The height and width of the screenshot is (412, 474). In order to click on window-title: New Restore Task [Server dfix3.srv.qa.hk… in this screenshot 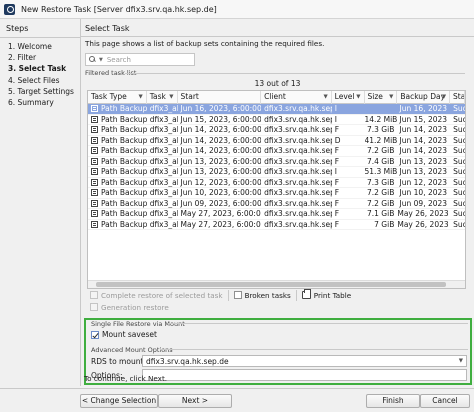, I will do `click(119, 9)`.